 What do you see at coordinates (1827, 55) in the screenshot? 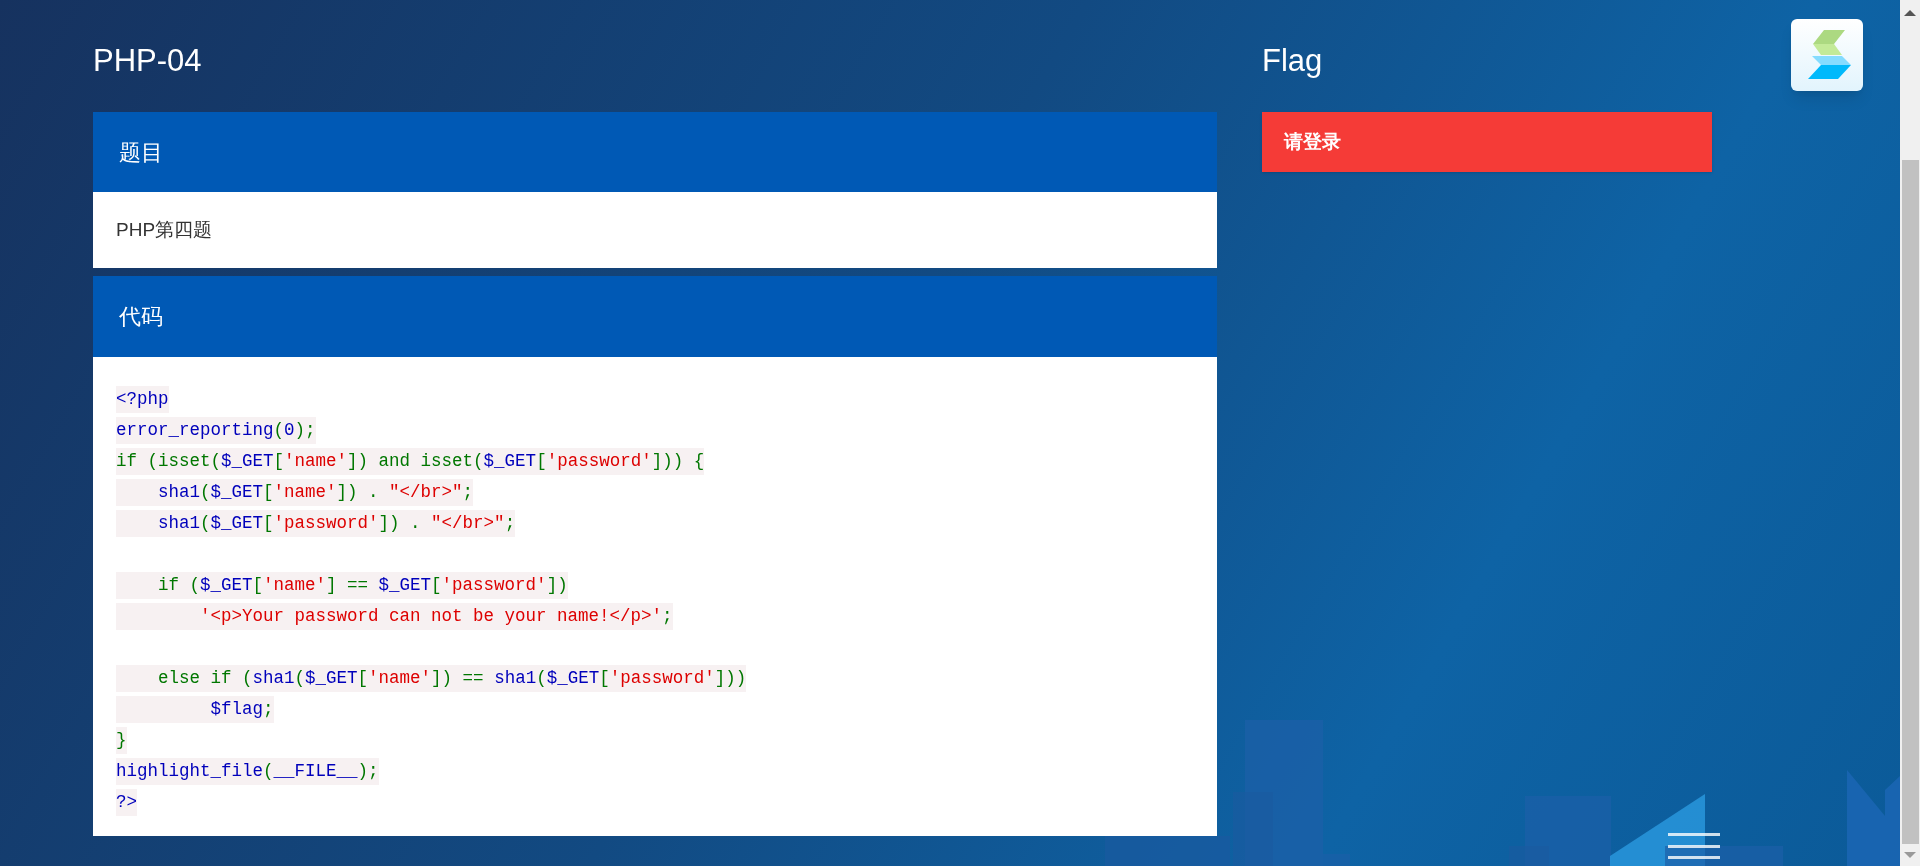
I see `logo-icon` at bounding box center [1827, 55].